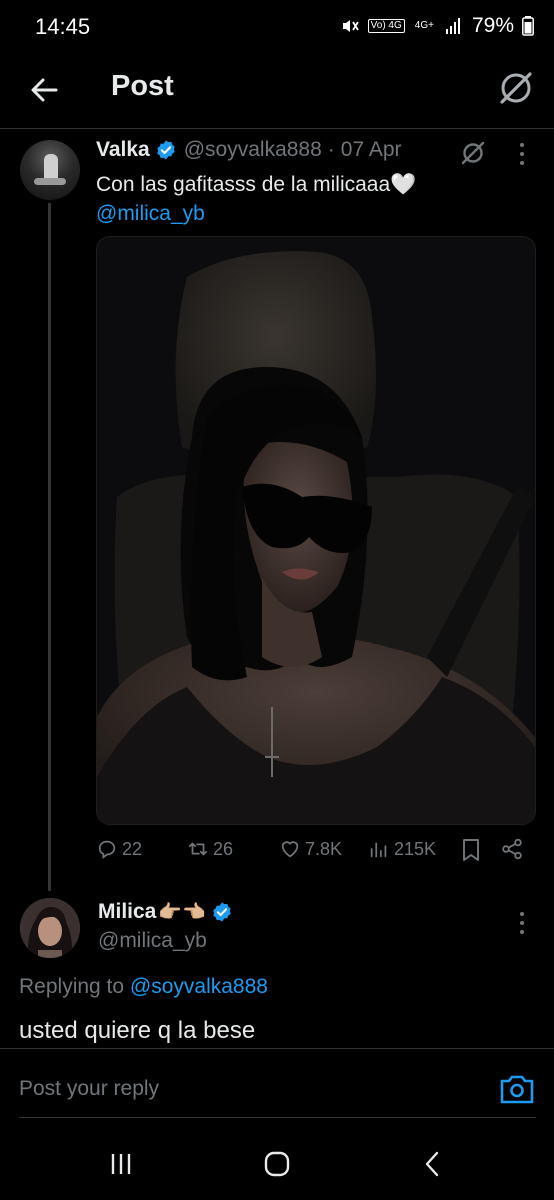  What do you see at coordinates (371, 149) in the screenshot?
I see `post-date: 07 Apr` at bounding box center [371, 149].